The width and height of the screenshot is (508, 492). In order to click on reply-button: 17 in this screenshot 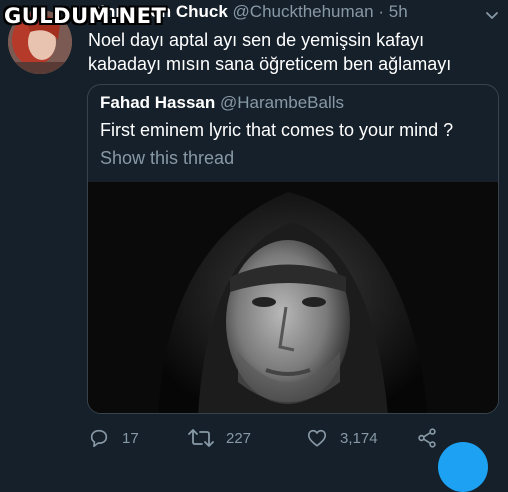, I will do `click(113, 438)`.